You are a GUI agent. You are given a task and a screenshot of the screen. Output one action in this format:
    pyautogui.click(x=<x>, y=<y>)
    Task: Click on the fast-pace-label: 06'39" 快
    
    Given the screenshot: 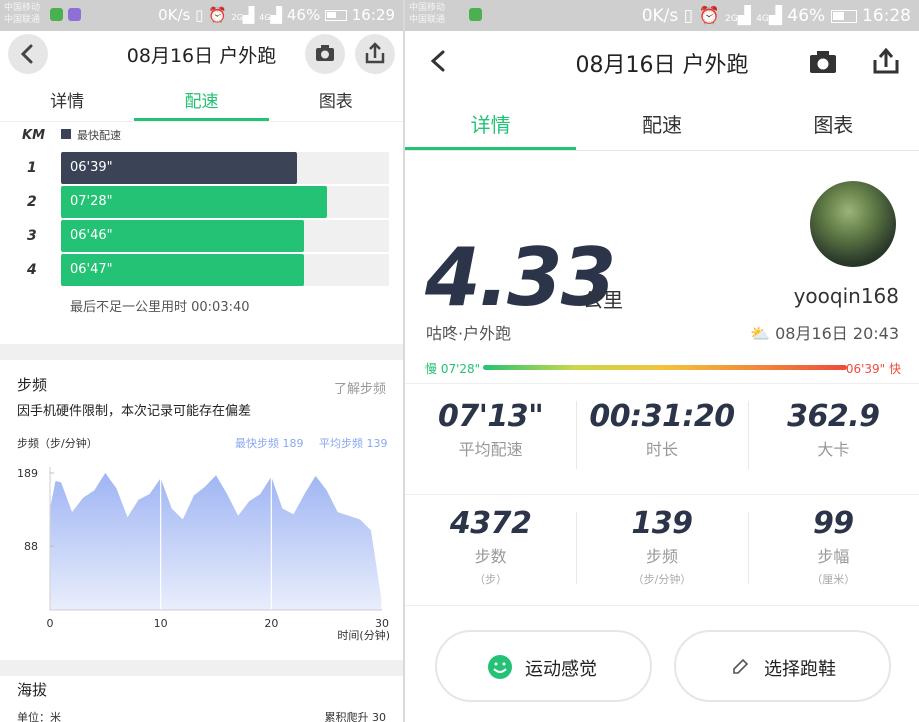 What is the action you would take?
    pyautogui.click(x=873, y=369)
    